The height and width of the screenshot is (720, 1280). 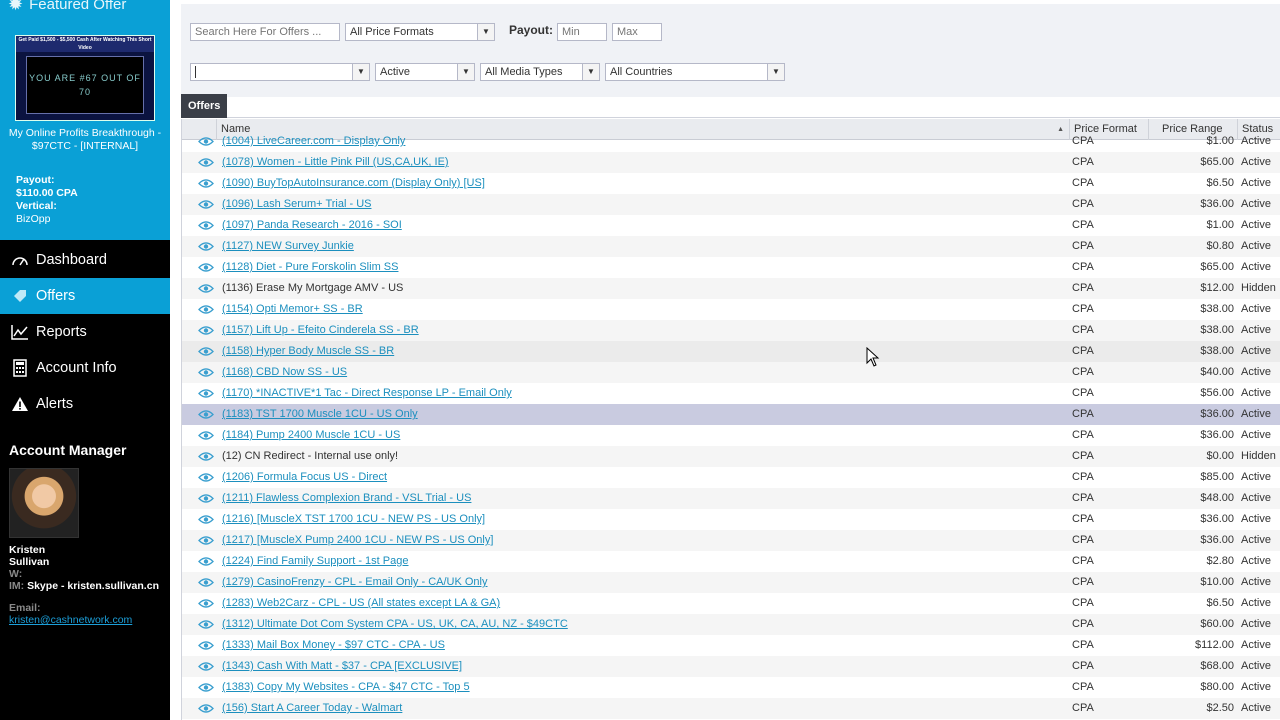 What do you see at coordinates (288, 246) in the screenshot?
I see `offer-name-link: (1127) NEW Survey Junkie` at bounding box center [288, 246].